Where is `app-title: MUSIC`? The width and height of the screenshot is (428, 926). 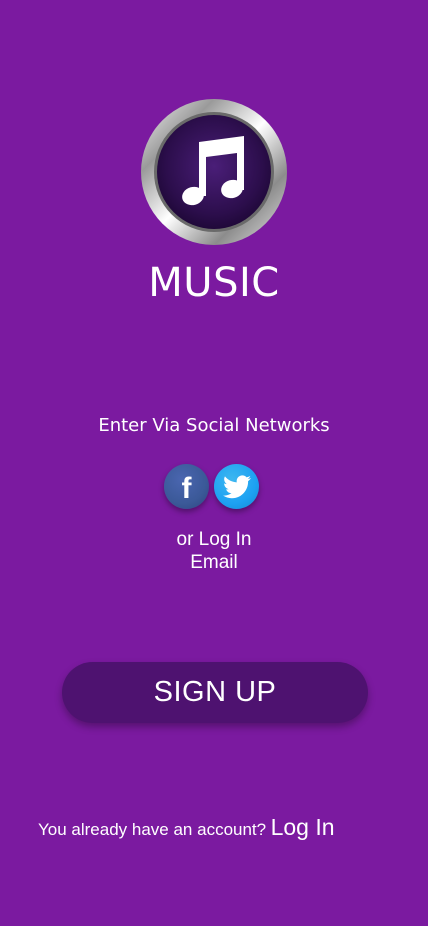 app-title: MUSIC is located at coordinates (214, 283).